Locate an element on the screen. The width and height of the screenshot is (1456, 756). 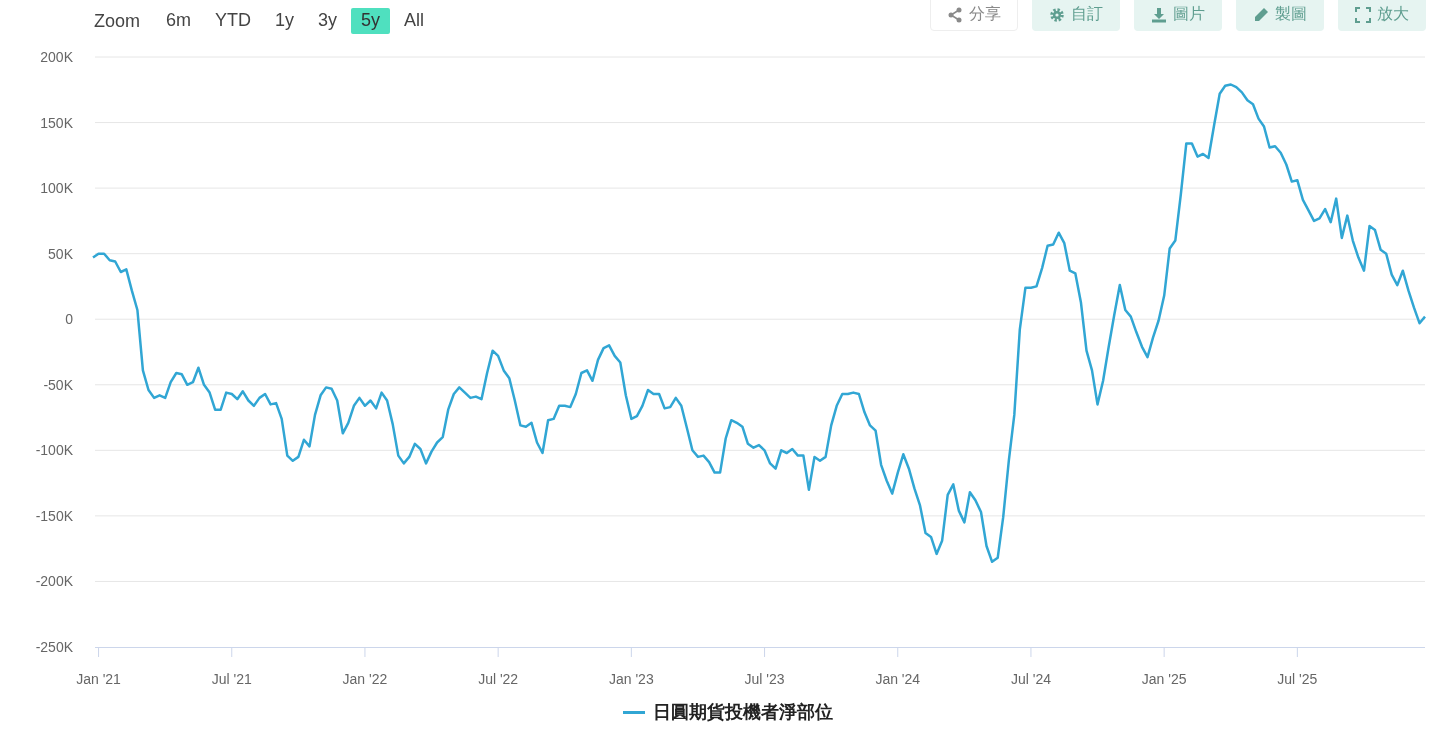
range-button: 3y is located at coordinates (328, 21).